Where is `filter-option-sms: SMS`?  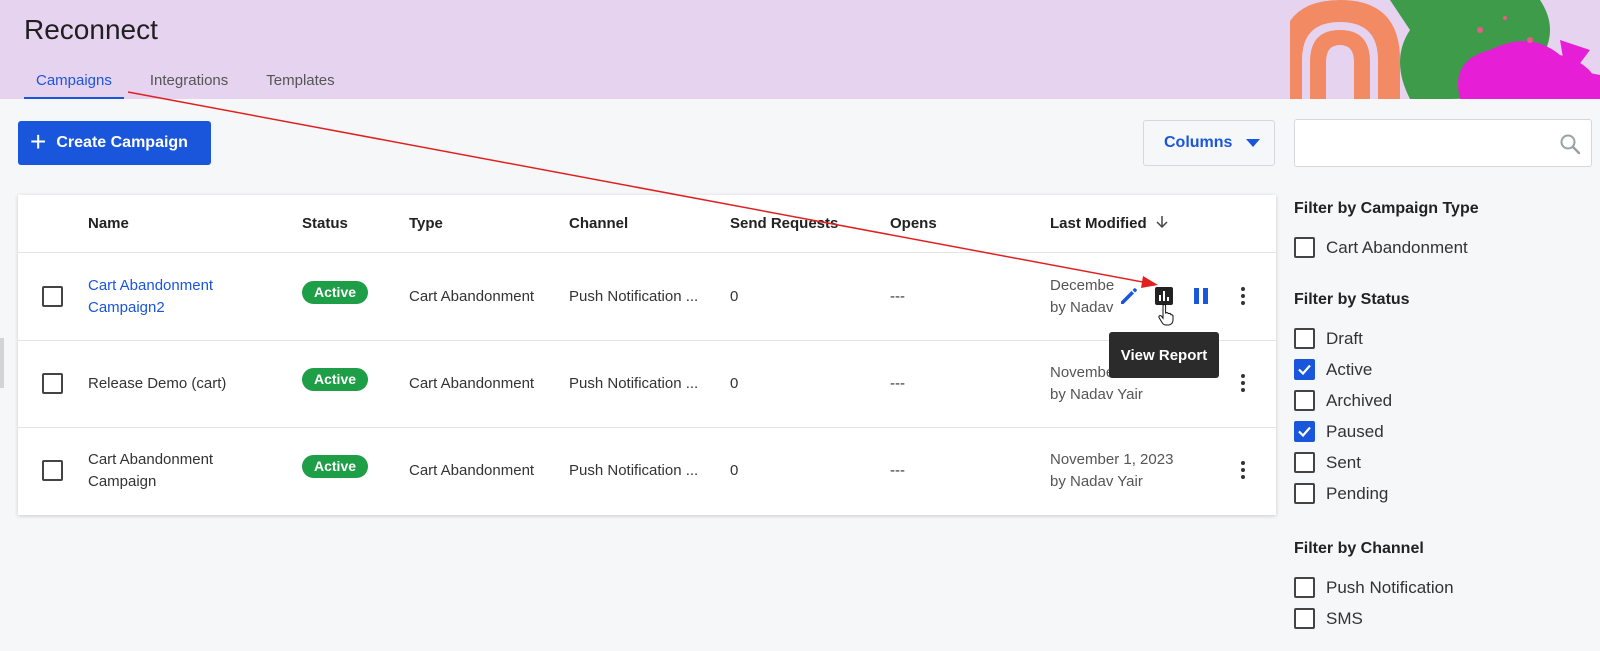 filter-option-sms: SMS is located at coordinates (1328, 618).